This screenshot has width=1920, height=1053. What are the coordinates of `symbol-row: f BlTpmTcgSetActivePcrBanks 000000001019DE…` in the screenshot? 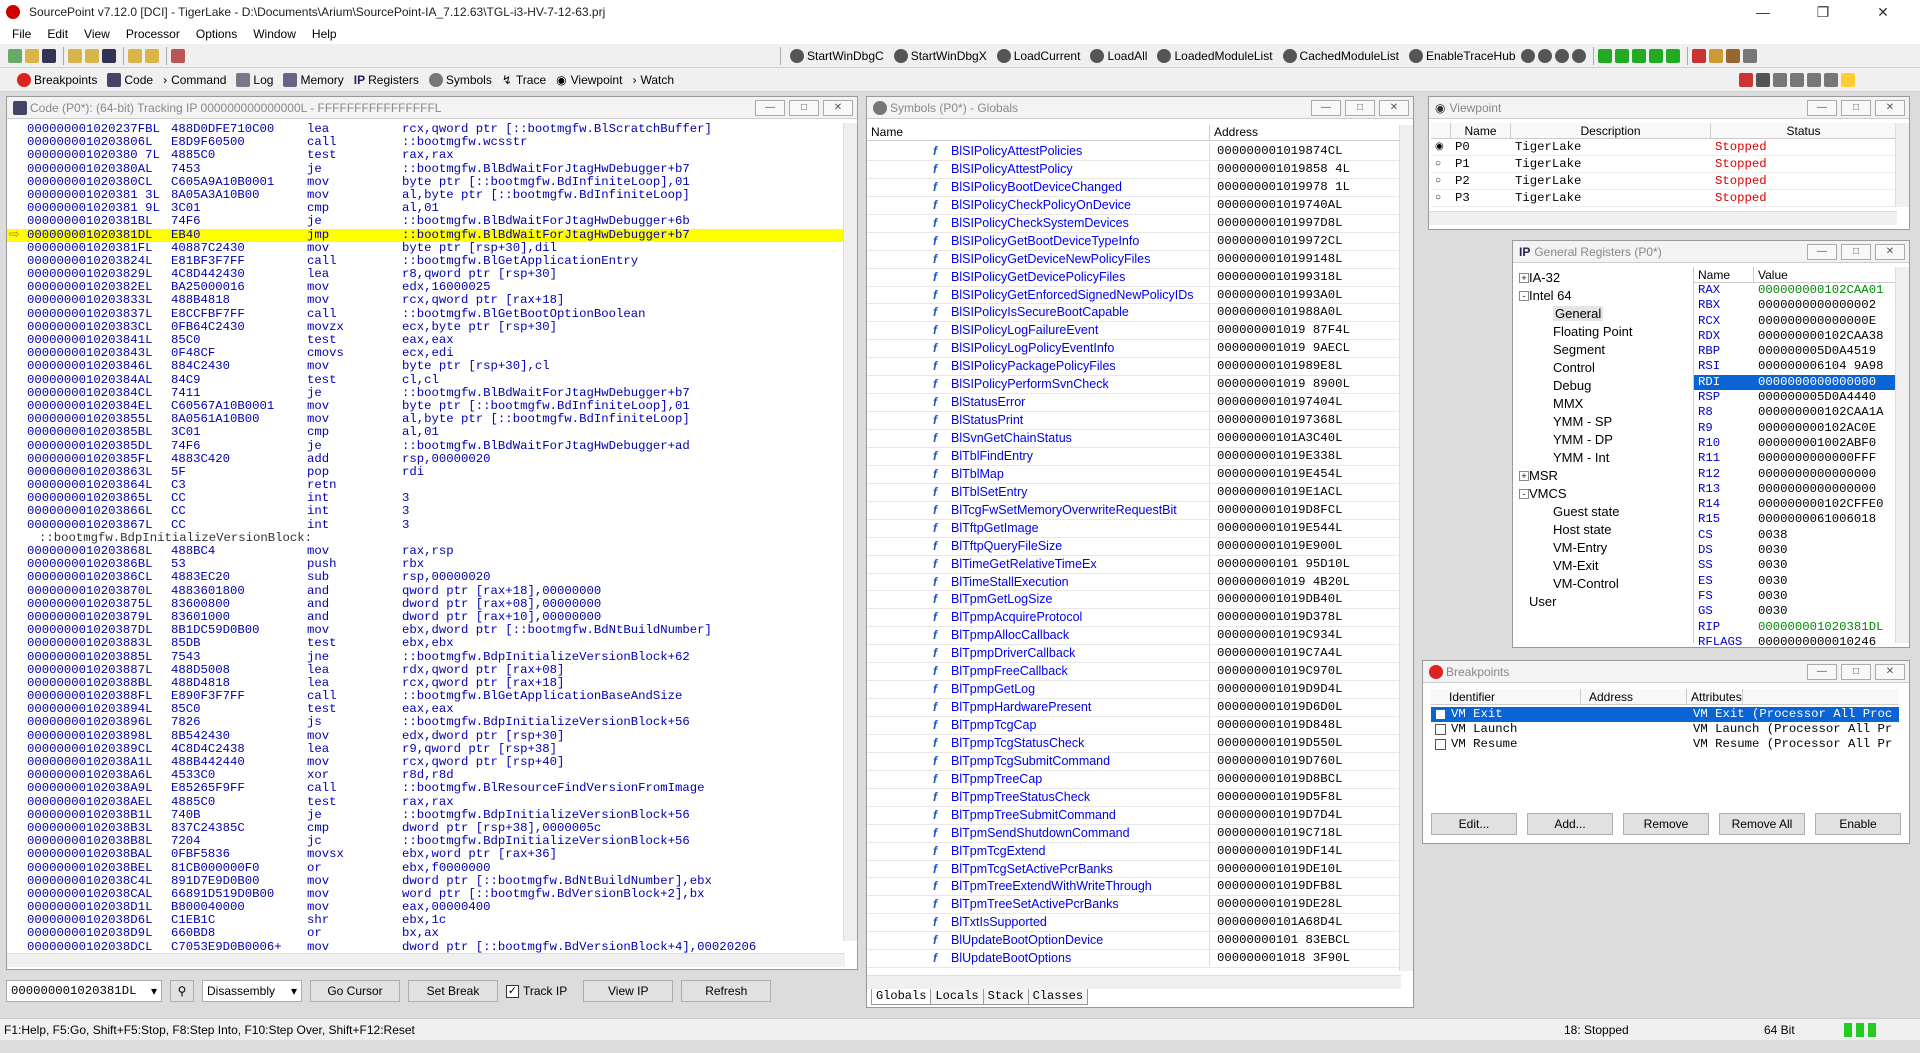 It's located at (1134, 869).